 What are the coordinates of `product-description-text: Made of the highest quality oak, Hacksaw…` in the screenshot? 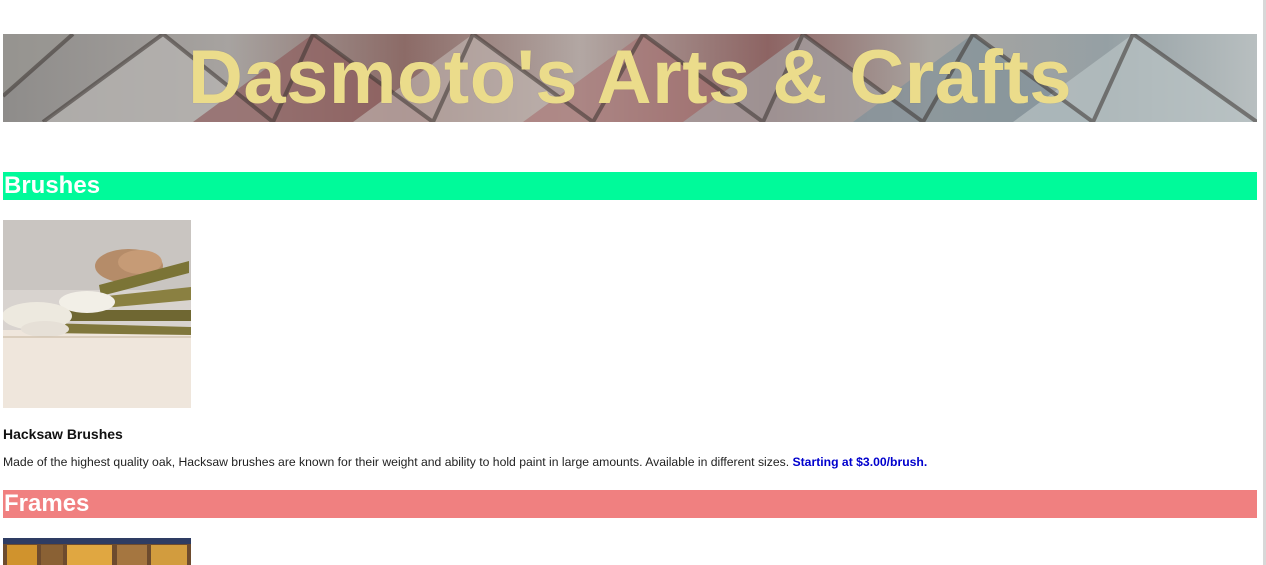 It's located at (396, 462).